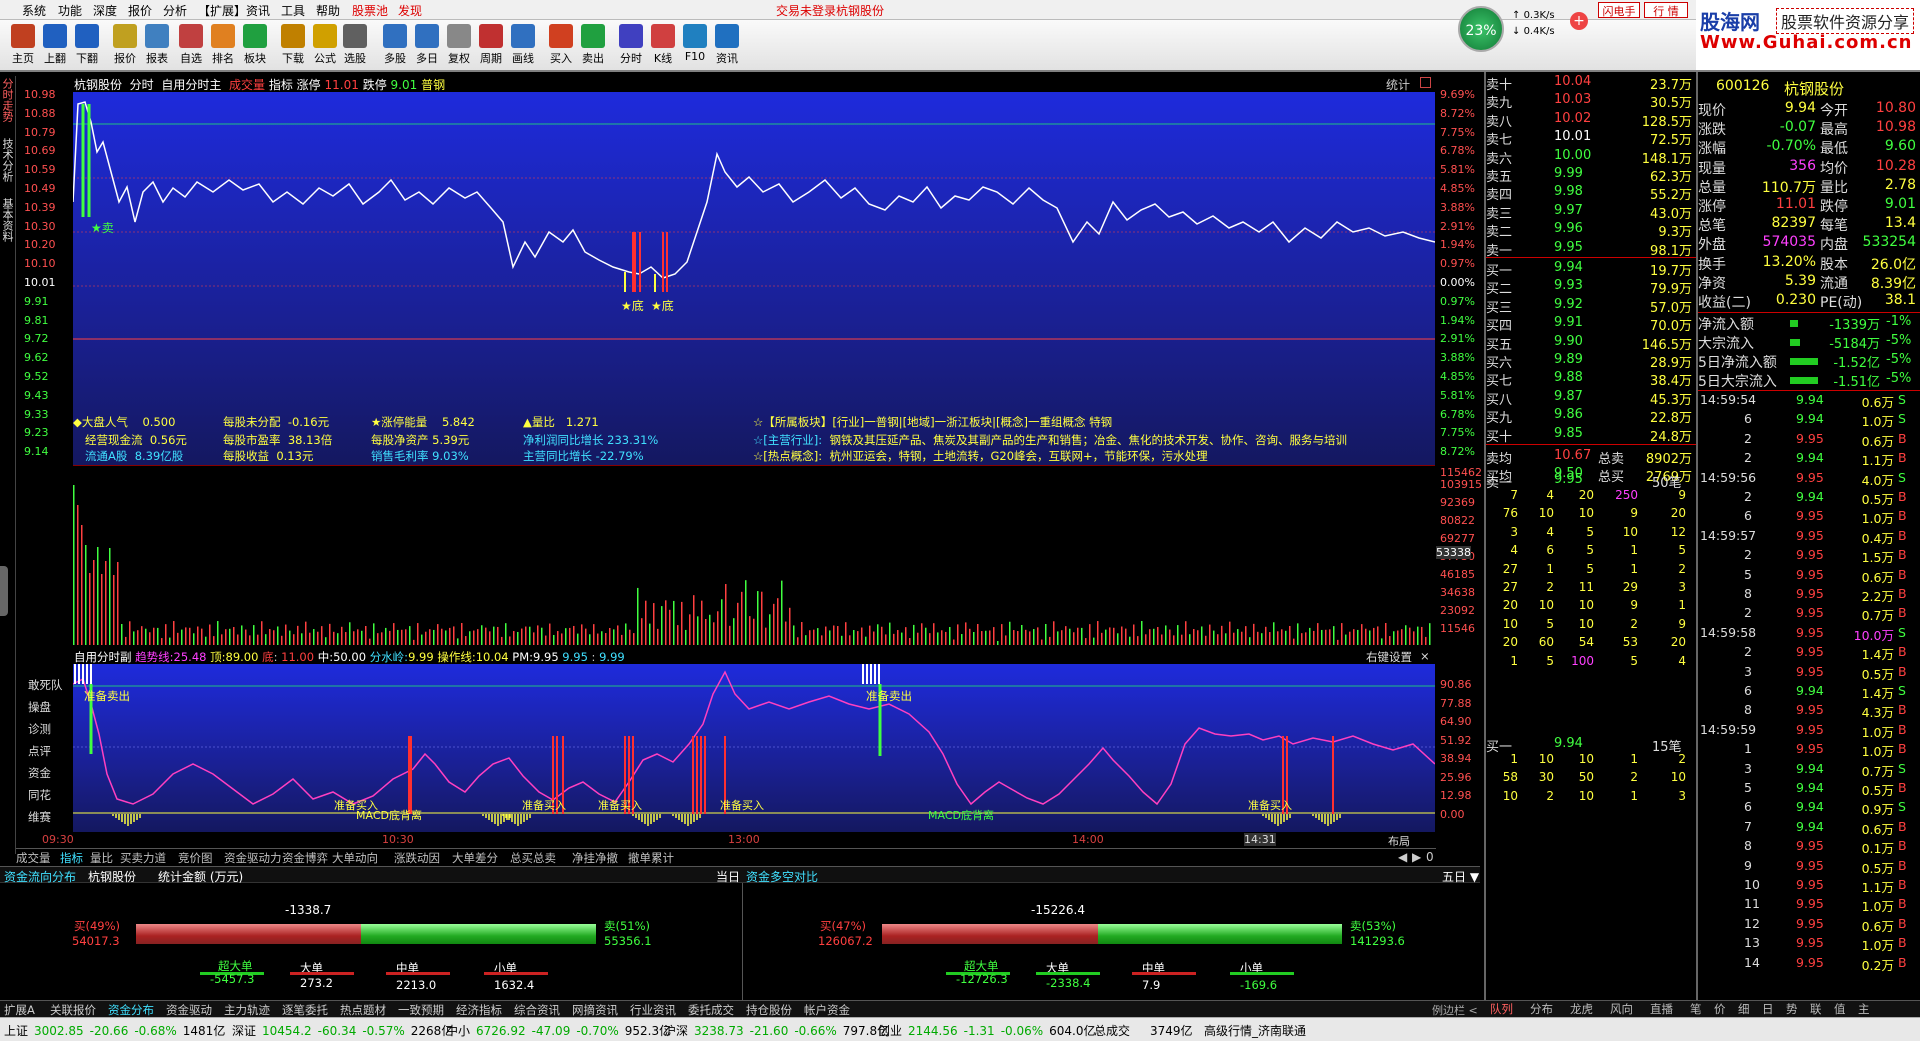 The height and width of the screenshot is (1041, 1920). What do you see at coordinates (711, 1010) in the screenshot?
I see `nav-tab-12: 委托成交` at bounding box center [711, 1010].